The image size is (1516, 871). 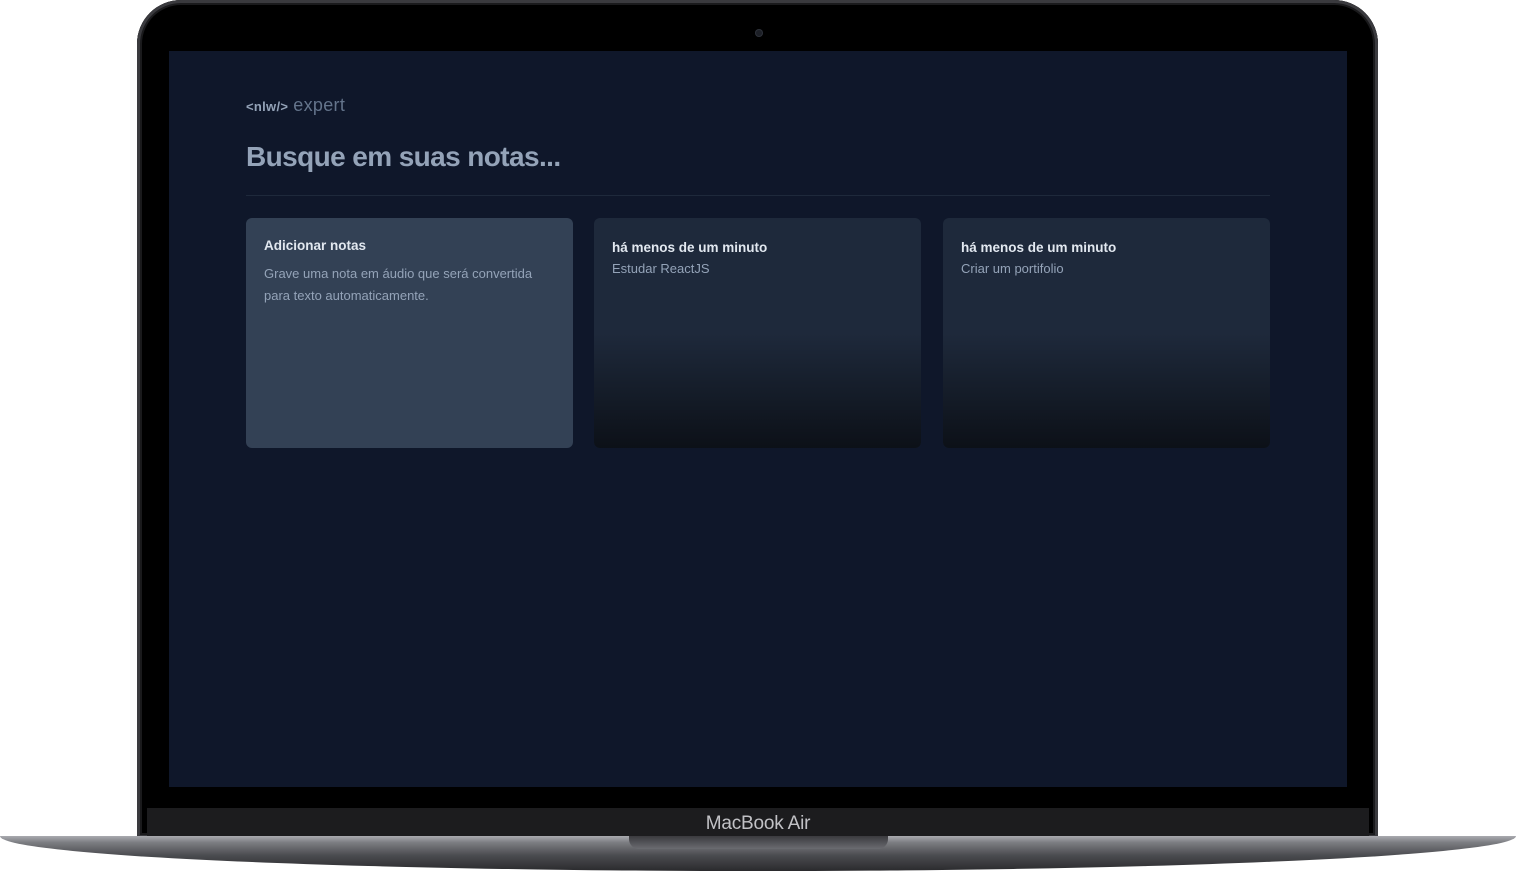 I want to click on note-card: há menos de um minuto Estudar ReactJS, so click(x=757, y=333).